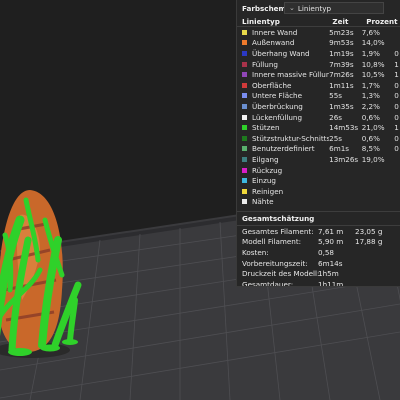 The height and width of the screenshot is (400, 400). I want to click on legend-percent: 10,8%, so click(373, 64).